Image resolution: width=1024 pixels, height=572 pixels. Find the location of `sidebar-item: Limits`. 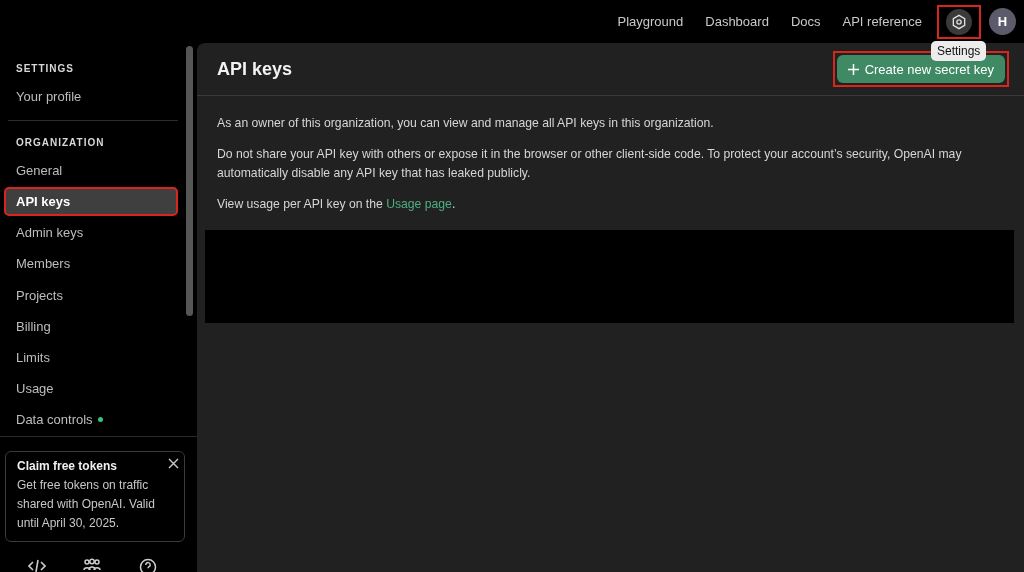

sidebar-item: Limits is located at coordinates (91, 357).